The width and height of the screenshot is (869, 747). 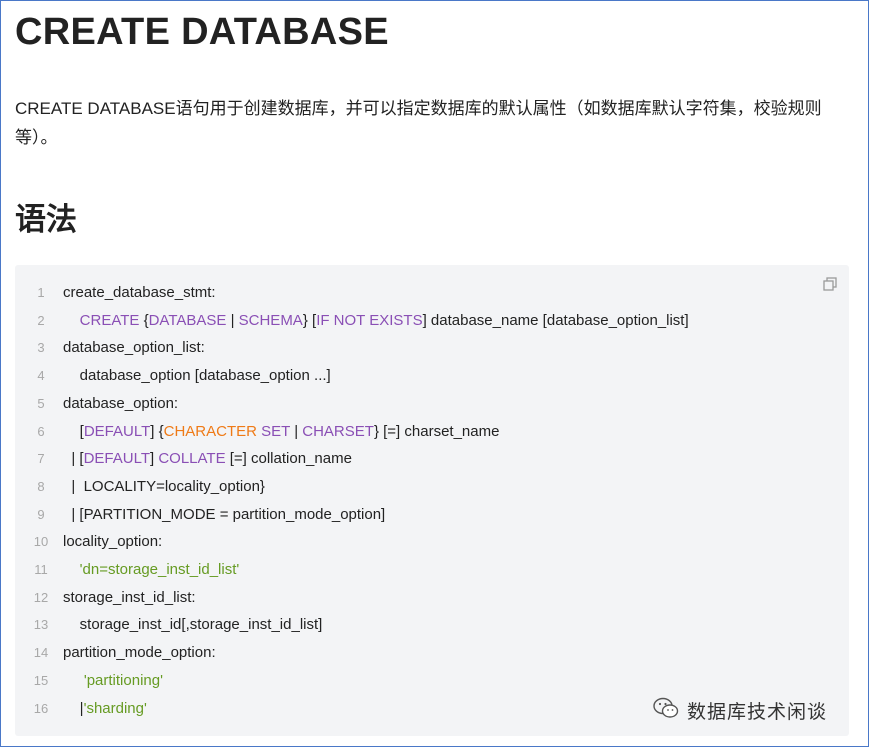 I want to click on code-text: create_database_stmt:, so click(x=139, y=293).